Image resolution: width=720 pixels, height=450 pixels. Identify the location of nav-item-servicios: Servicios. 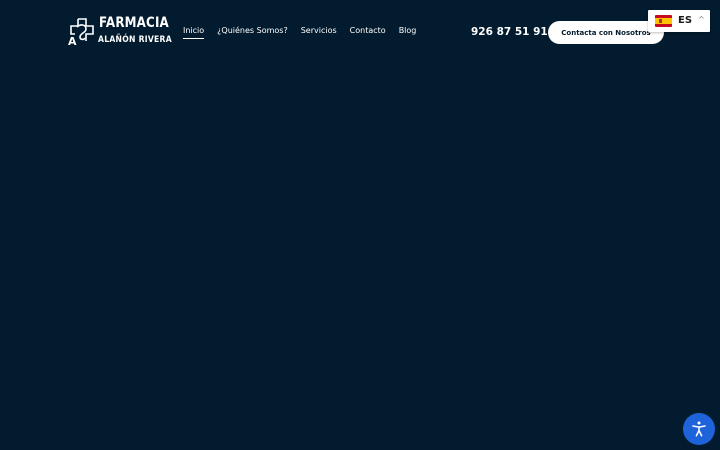
(319, 30).